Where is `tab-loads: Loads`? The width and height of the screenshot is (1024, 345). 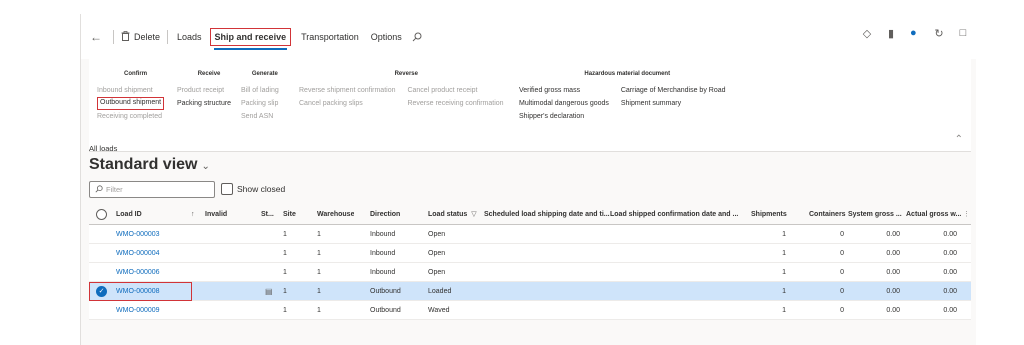 tab-loads: Loads is located at coordinates (189, 37).